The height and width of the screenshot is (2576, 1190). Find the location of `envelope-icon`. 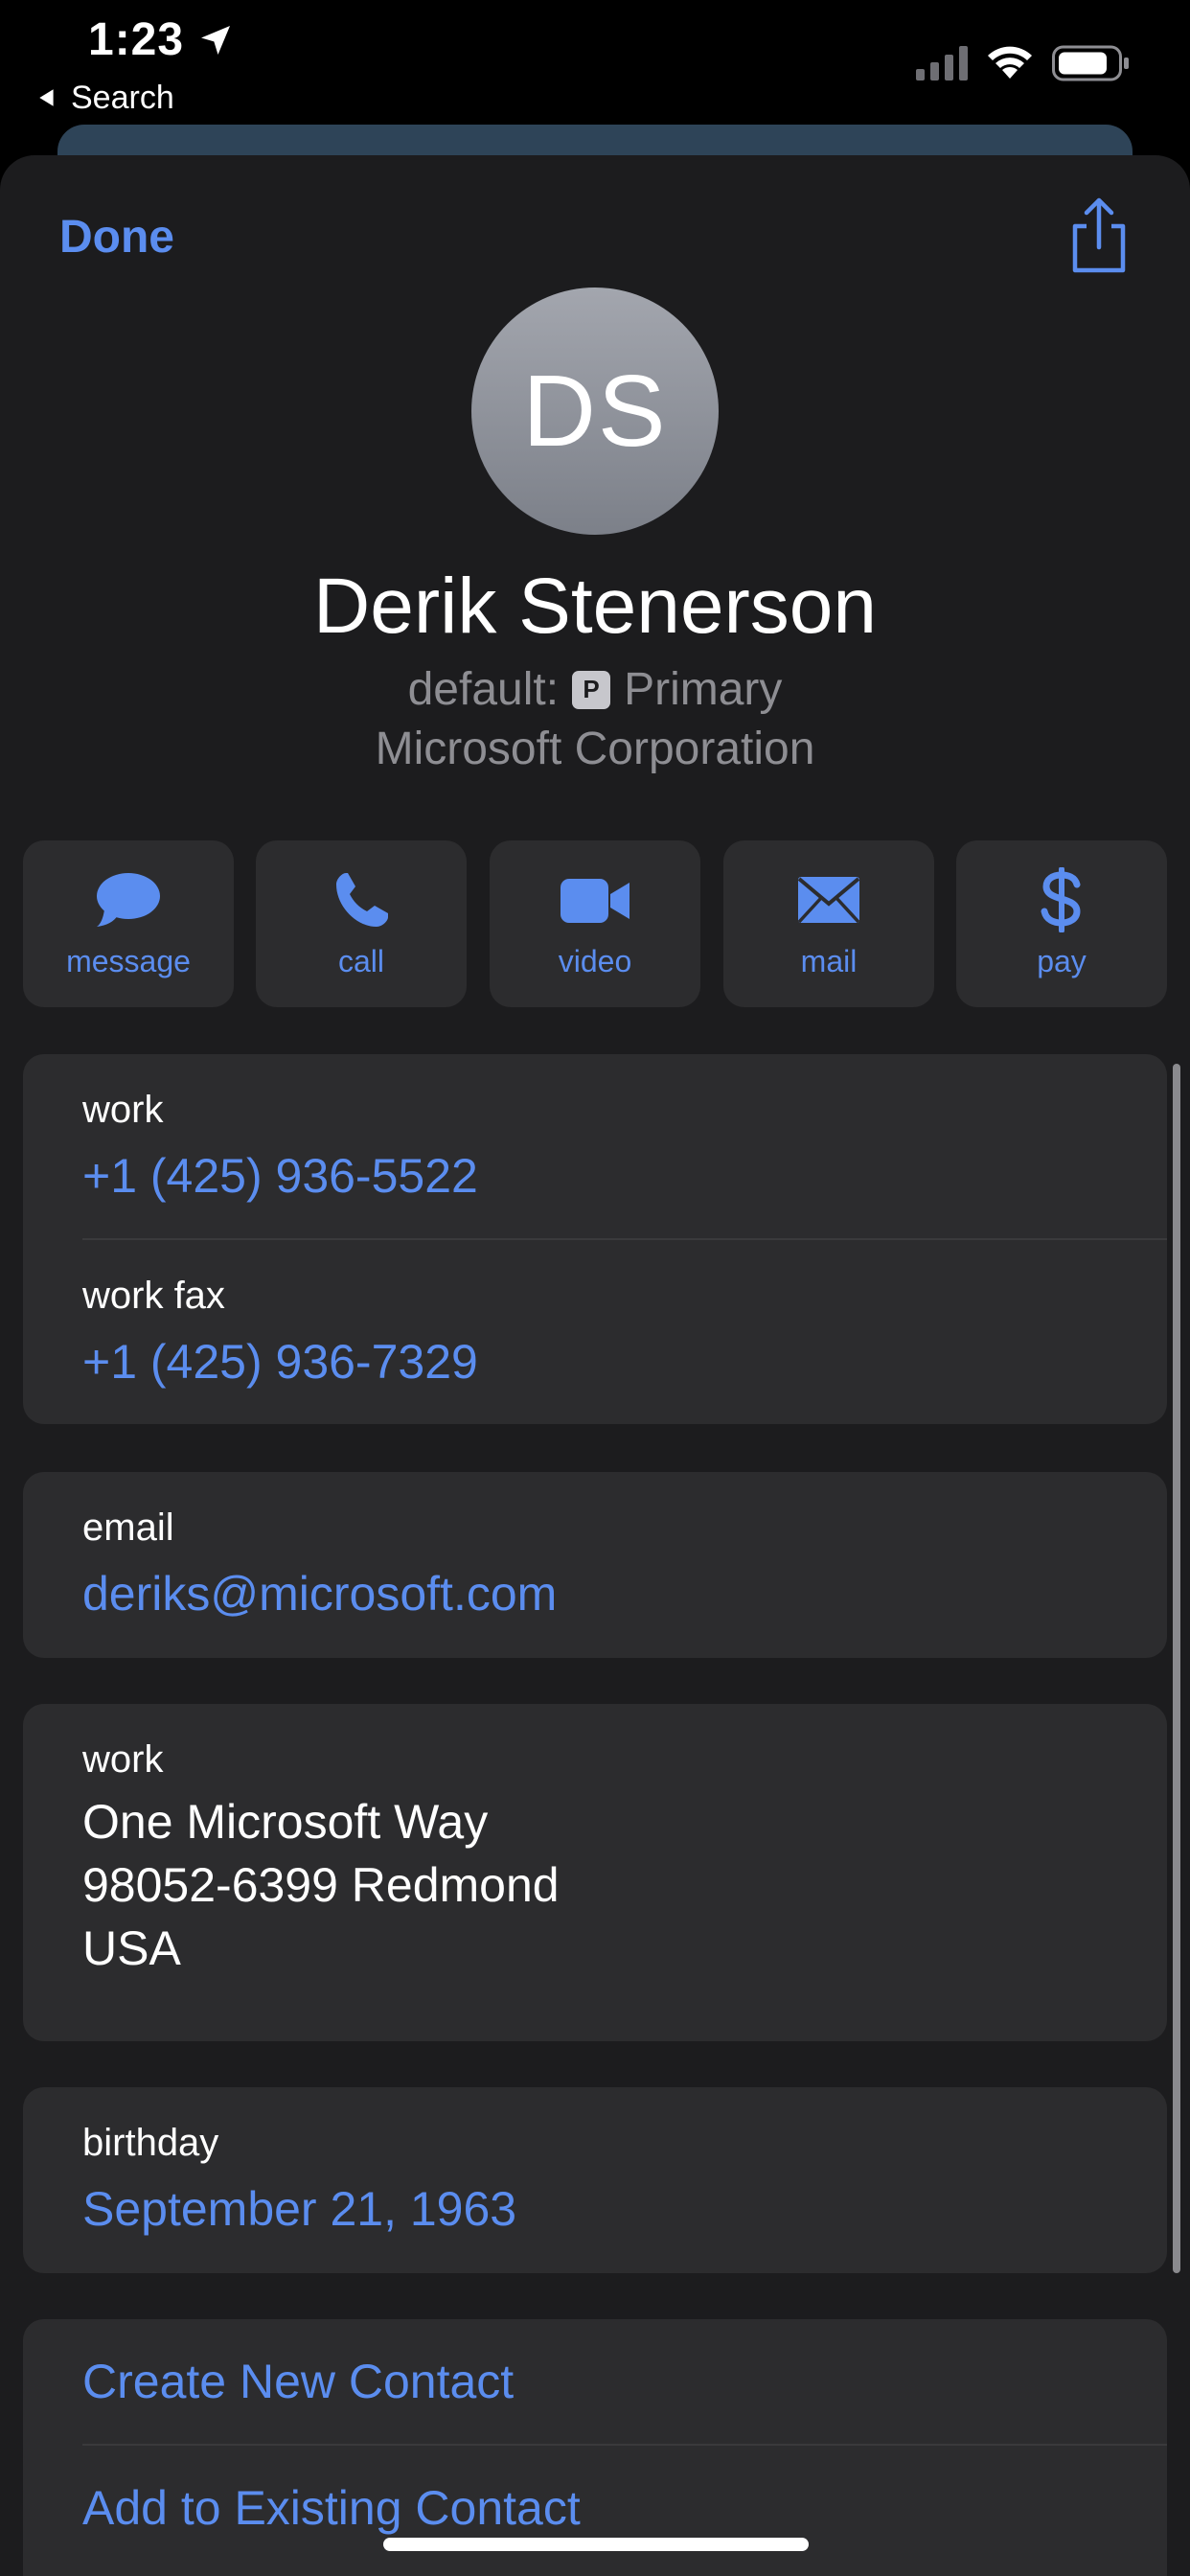

envelope-icon is located at coordinates (828, 900).